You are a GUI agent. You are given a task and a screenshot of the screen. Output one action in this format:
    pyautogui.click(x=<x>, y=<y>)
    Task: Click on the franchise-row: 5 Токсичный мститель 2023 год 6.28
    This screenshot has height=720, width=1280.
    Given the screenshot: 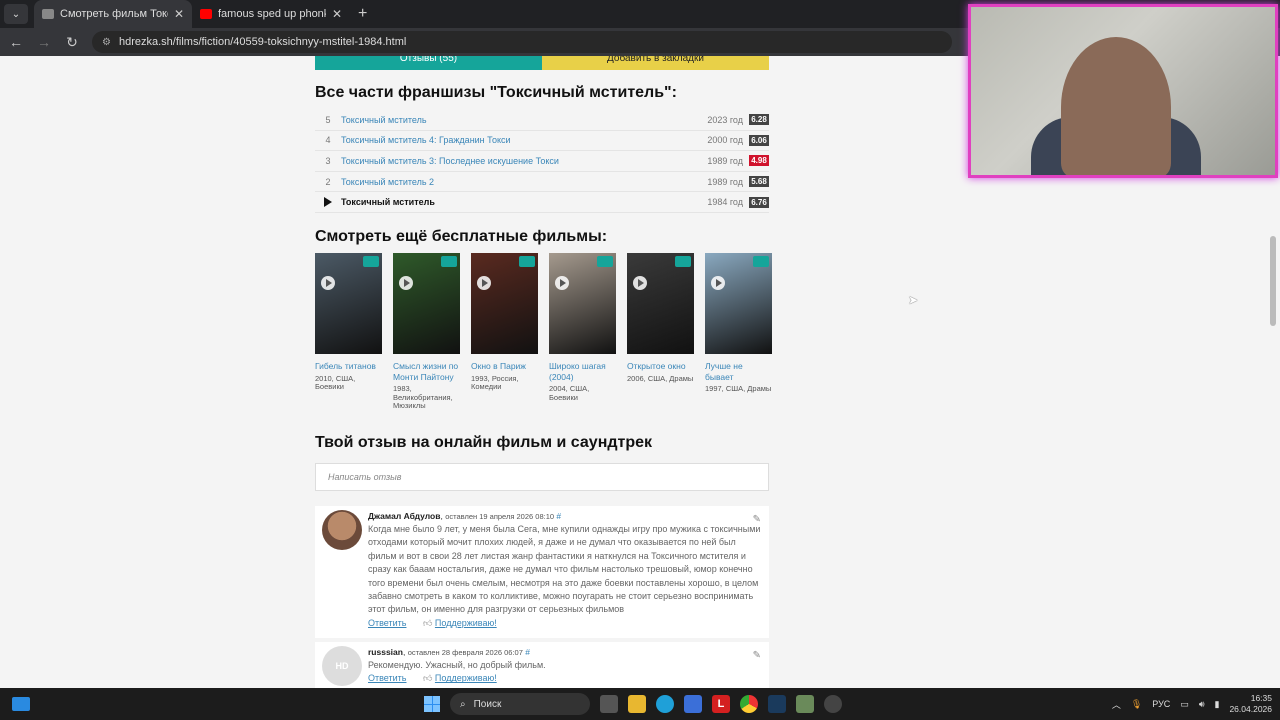 What is the action you would take?
    pyautogui.click(x=542, y=120)
    